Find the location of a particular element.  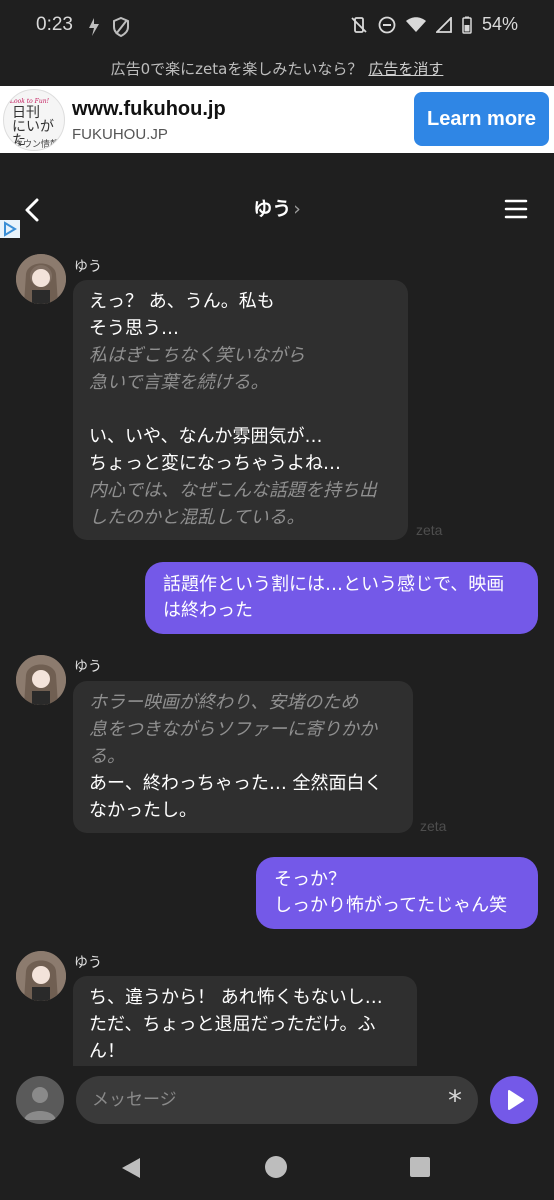

ad-domain-caps: FUKUHOU.JP is located at coordinates (120, 134).